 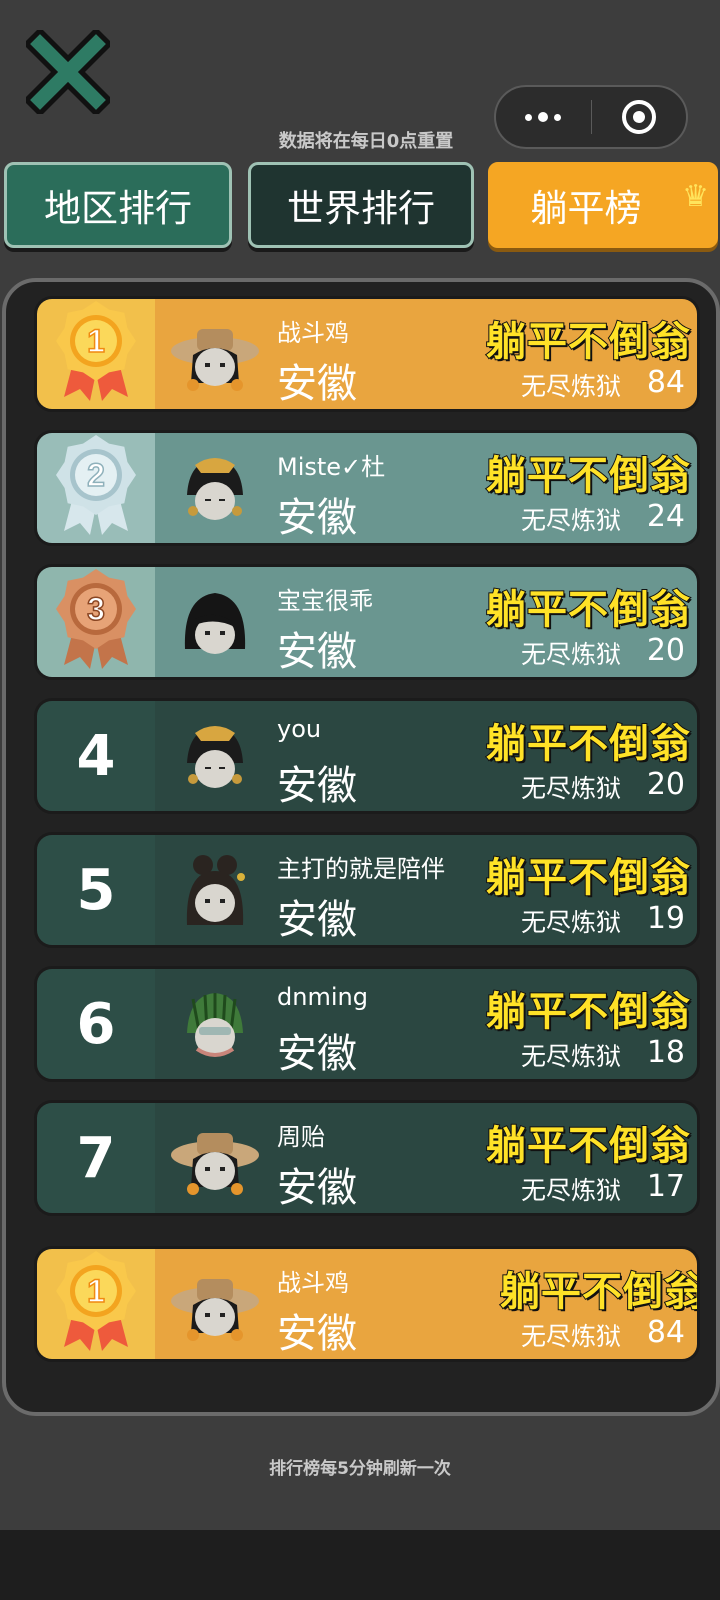 What do you see at coordinates (426, 890) in the screenshot?
I see `player-info: 主打的就是陪伴安徽 躺平不倒翁无尽炼狱 19` at bounding box center [426, 890].